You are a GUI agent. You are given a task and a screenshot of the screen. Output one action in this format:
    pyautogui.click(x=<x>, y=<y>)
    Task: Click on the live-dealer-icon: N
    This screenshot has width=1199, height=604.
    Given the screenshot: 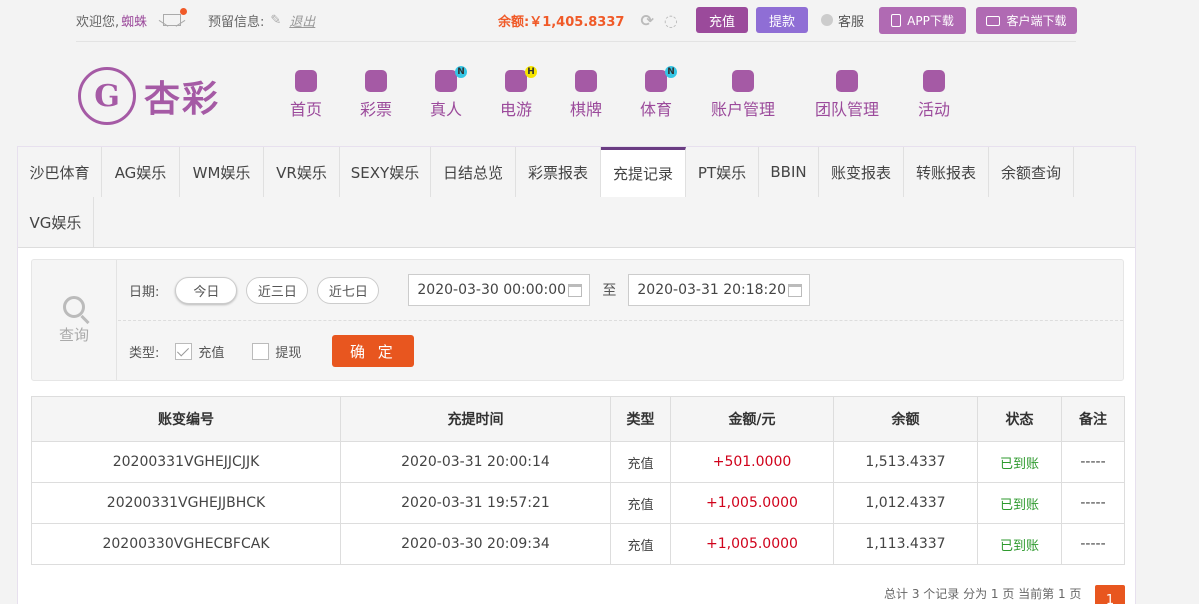 What is the action you would take?
    pyautogui.click(x=451, y=79)
    